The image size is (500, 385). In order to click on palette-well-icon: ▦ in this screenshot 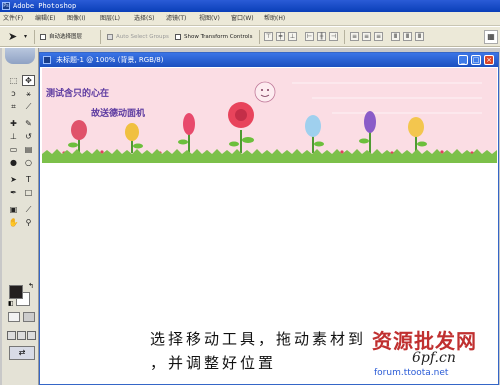, I will do `click(491, 37)`.